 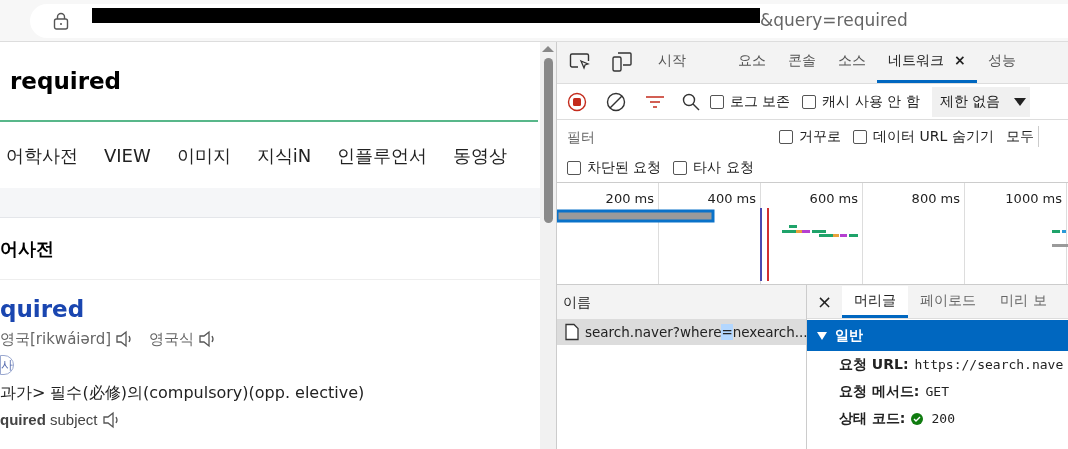 What do you see at coordinates (672, 62) in the screenshot?
I see `devtools-tab: 시작` at bounding box center [672, 62].